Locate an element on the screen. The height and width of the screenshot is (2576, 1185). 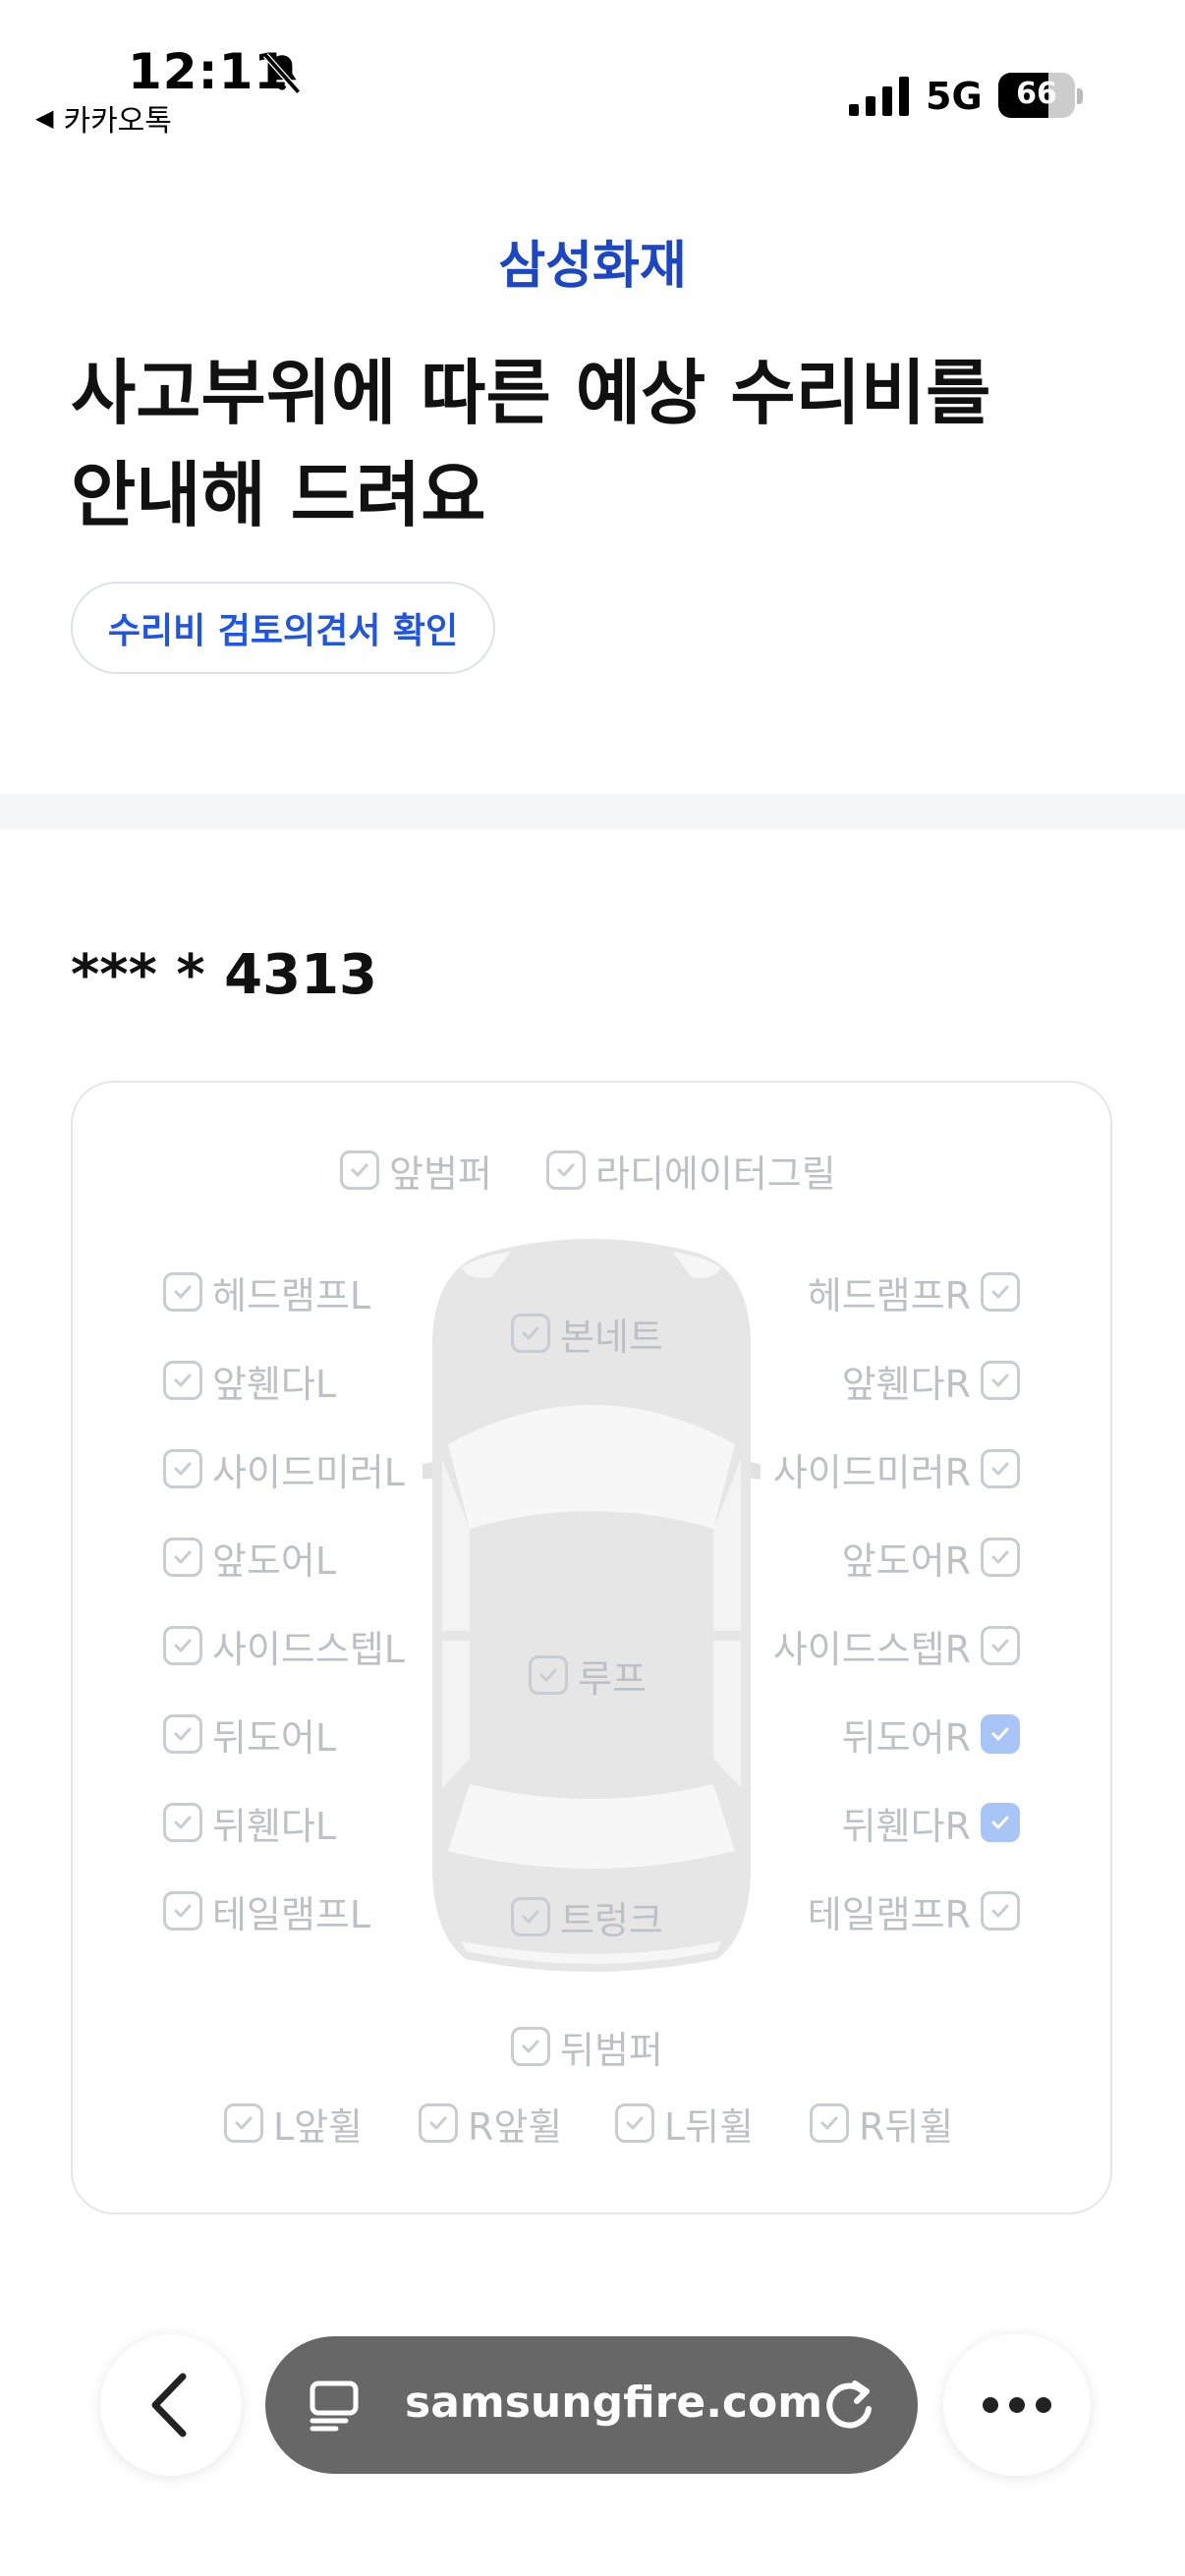
part-headlamp-l: 헤드램프L is located at coordinates (266, 1293).